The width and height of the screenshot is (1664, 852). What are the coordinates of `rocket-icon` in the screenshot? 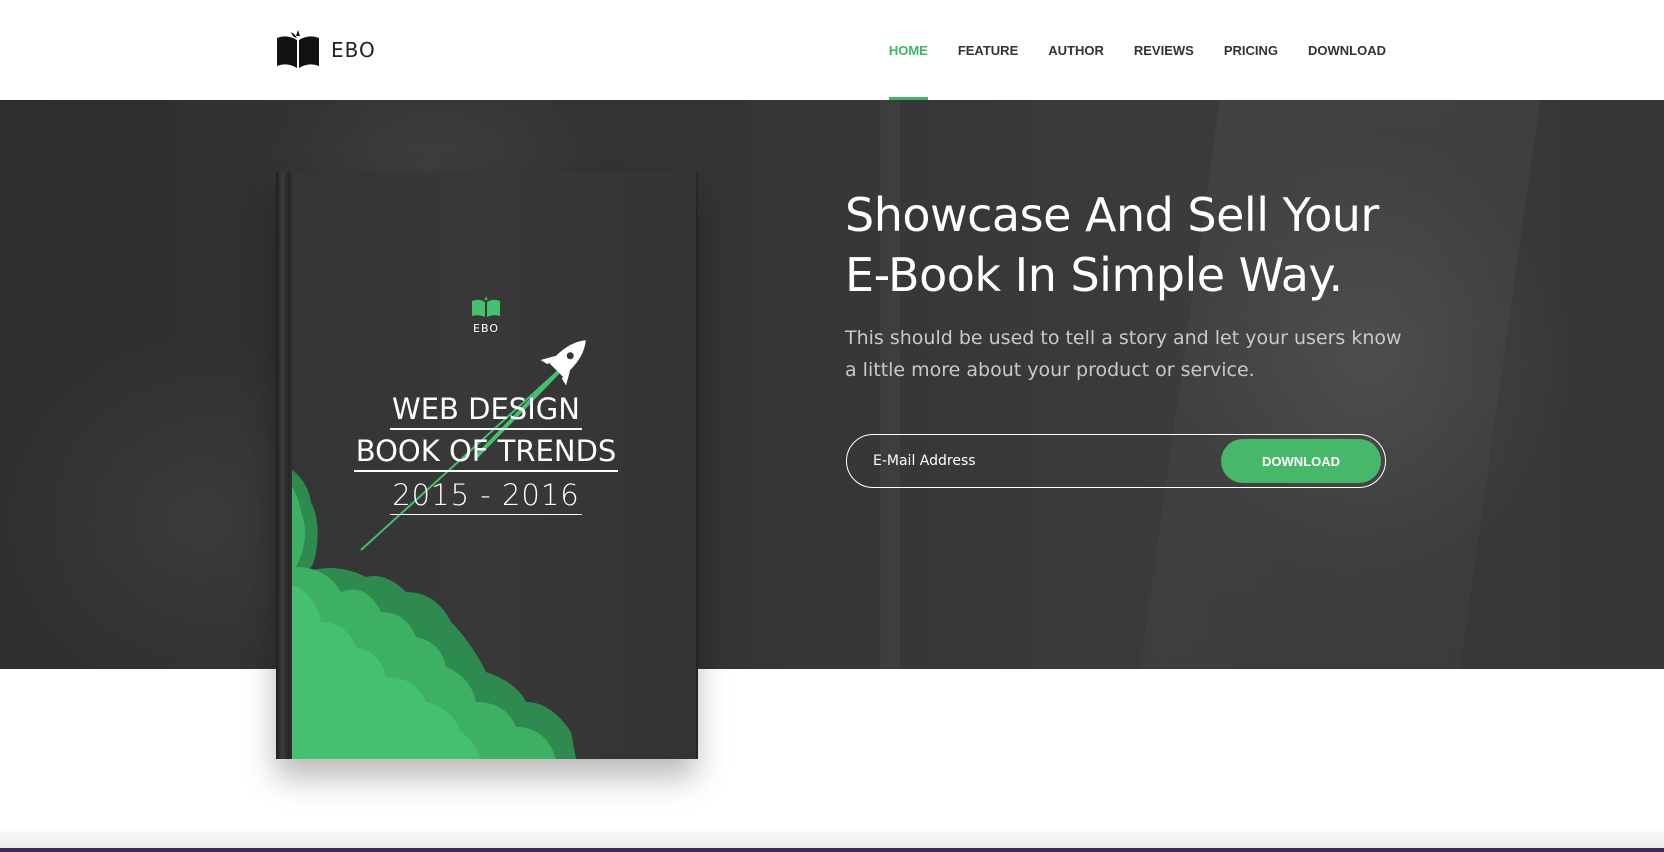 It's located at (563, 363).